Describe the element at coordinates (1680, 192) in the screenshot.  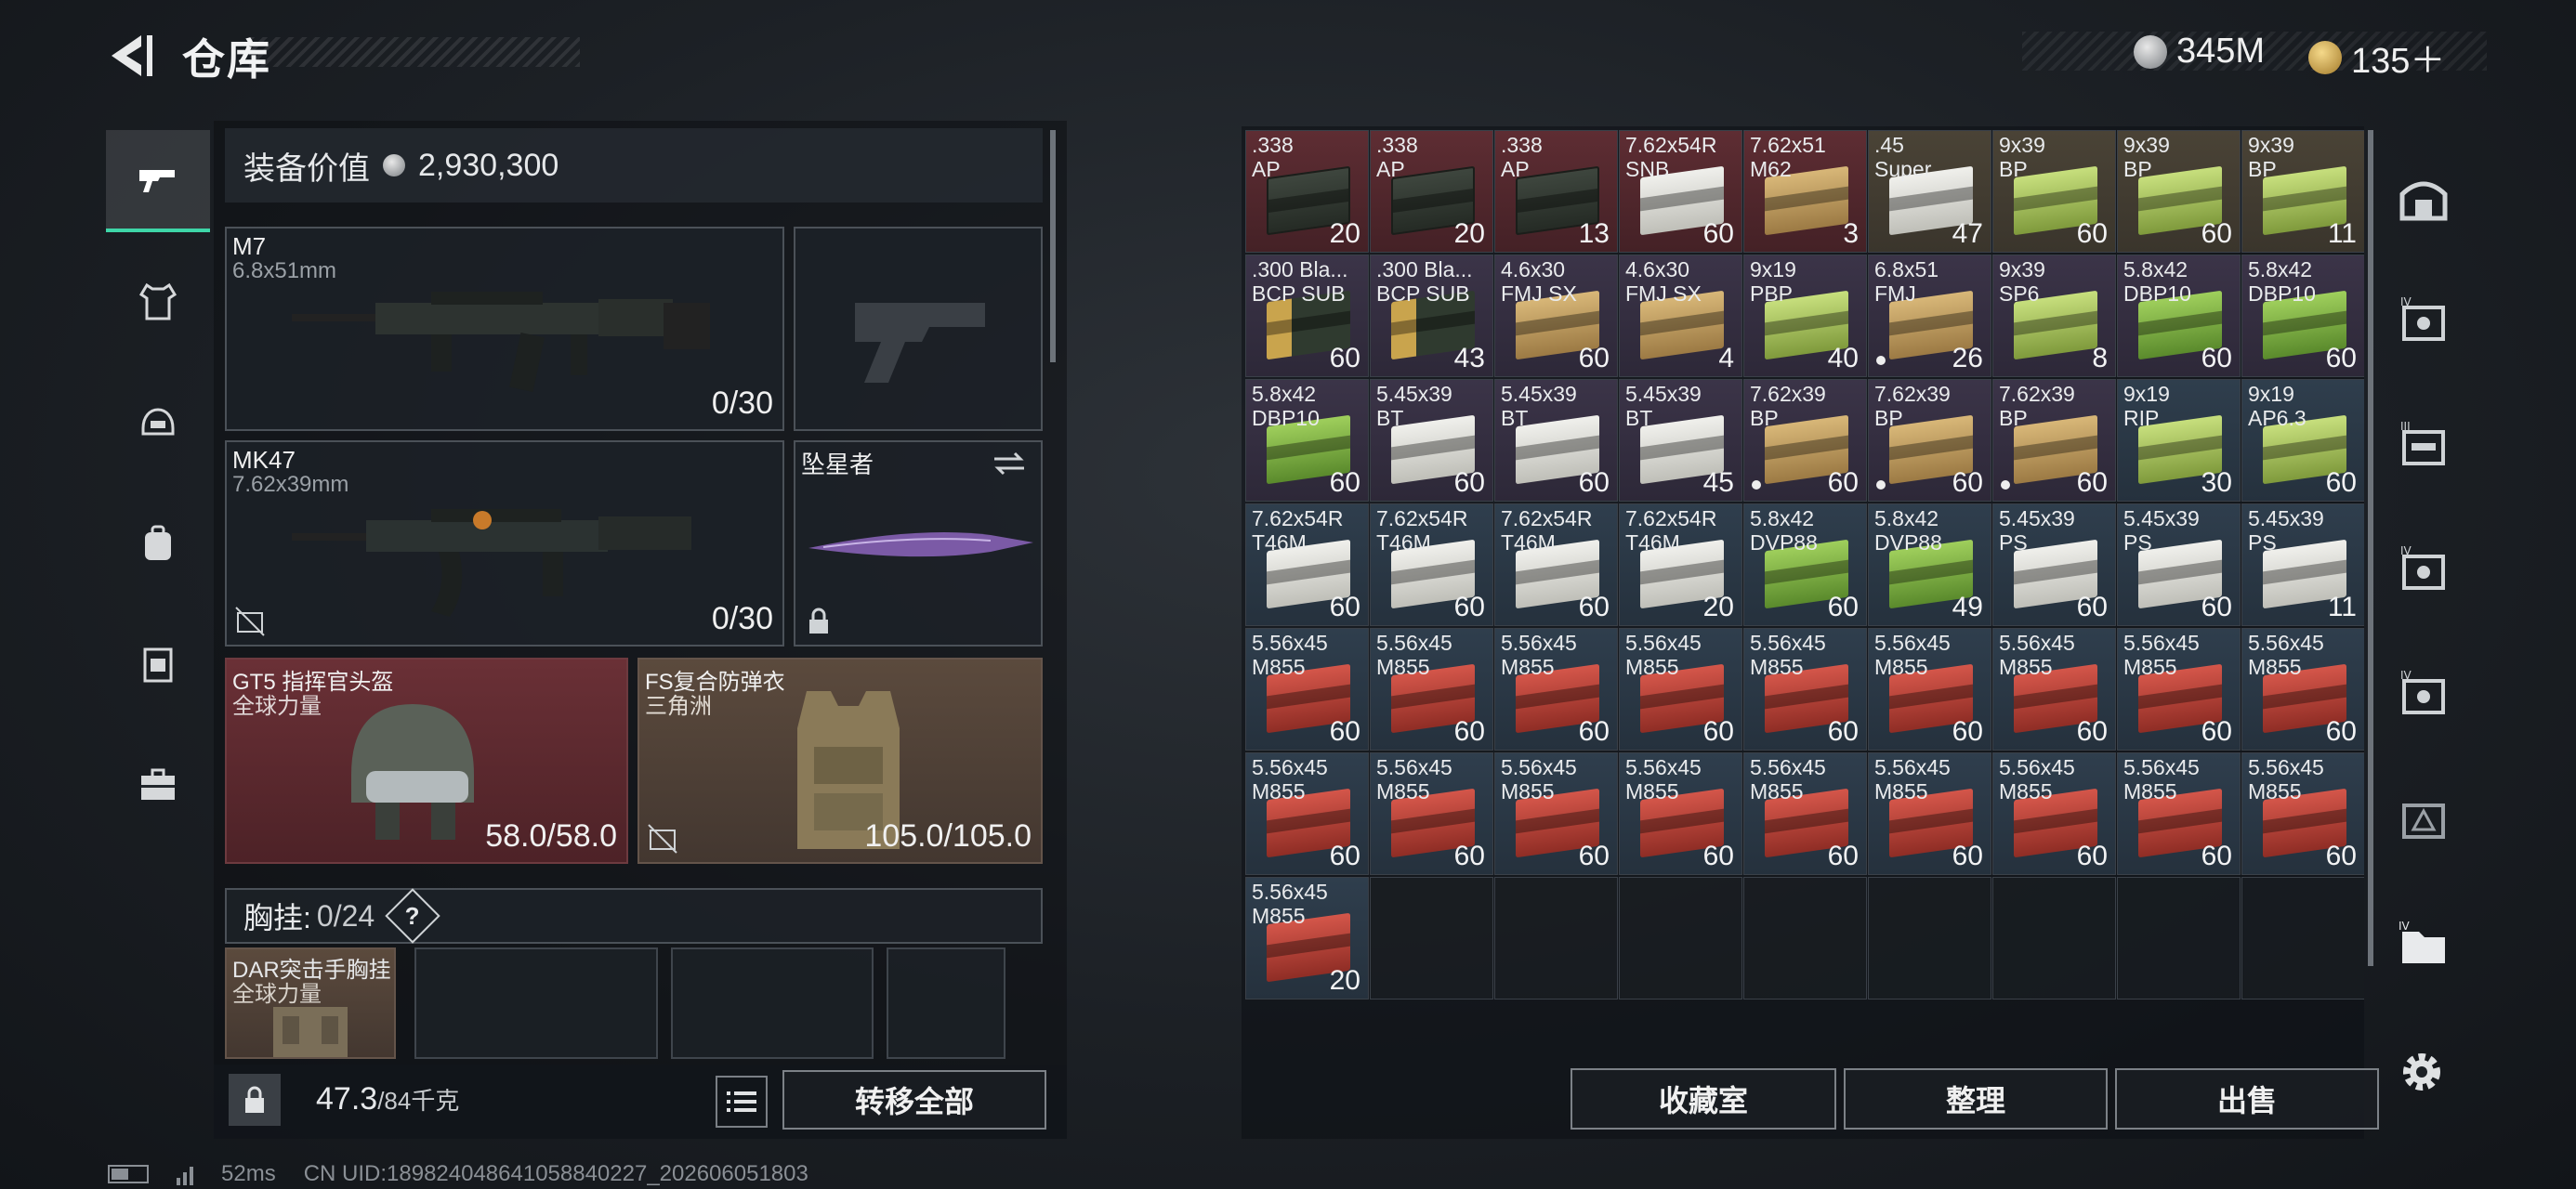
I see `stash-item: 7.62x54R SNB 60` at that location.